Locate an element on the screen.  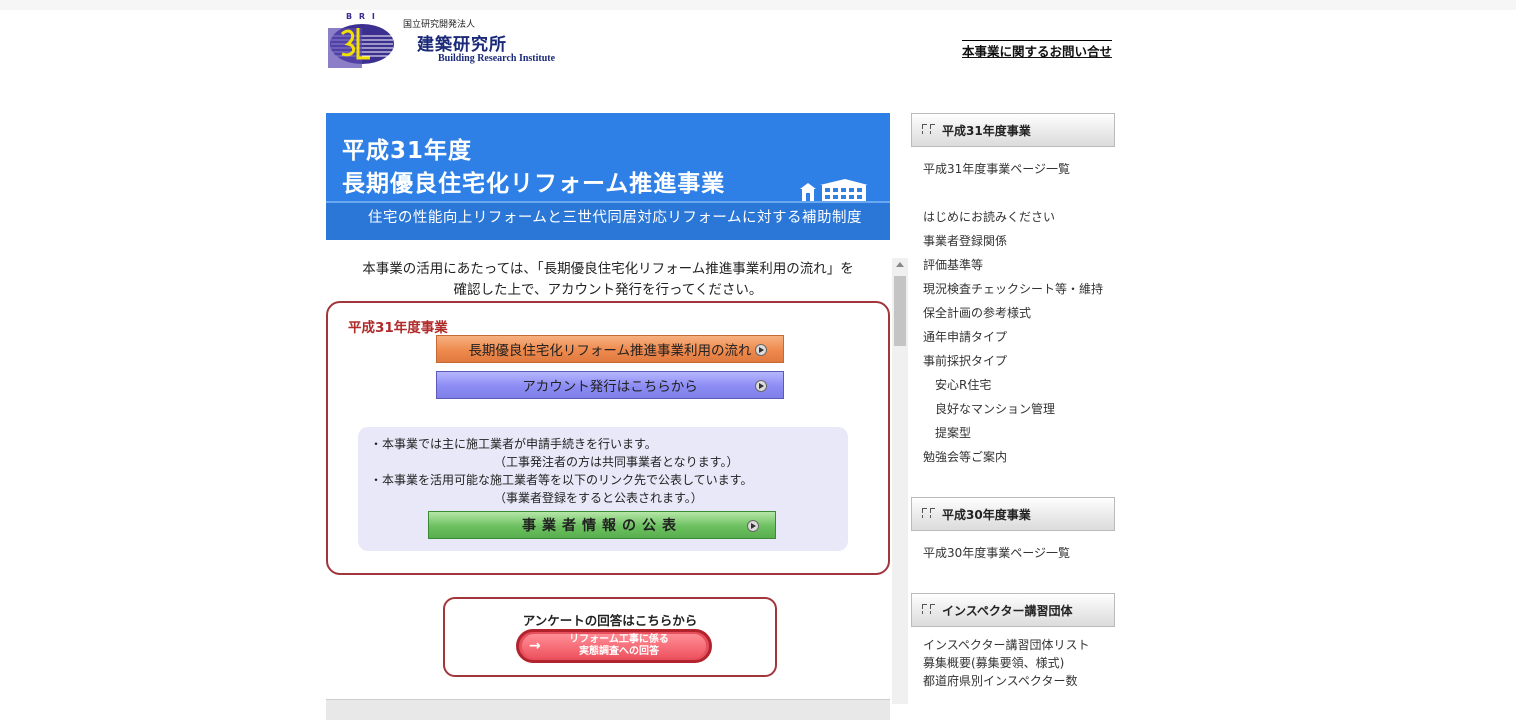
sidebar-link-preselection: 事前採択タイプ is located at coordinates (965, 360).